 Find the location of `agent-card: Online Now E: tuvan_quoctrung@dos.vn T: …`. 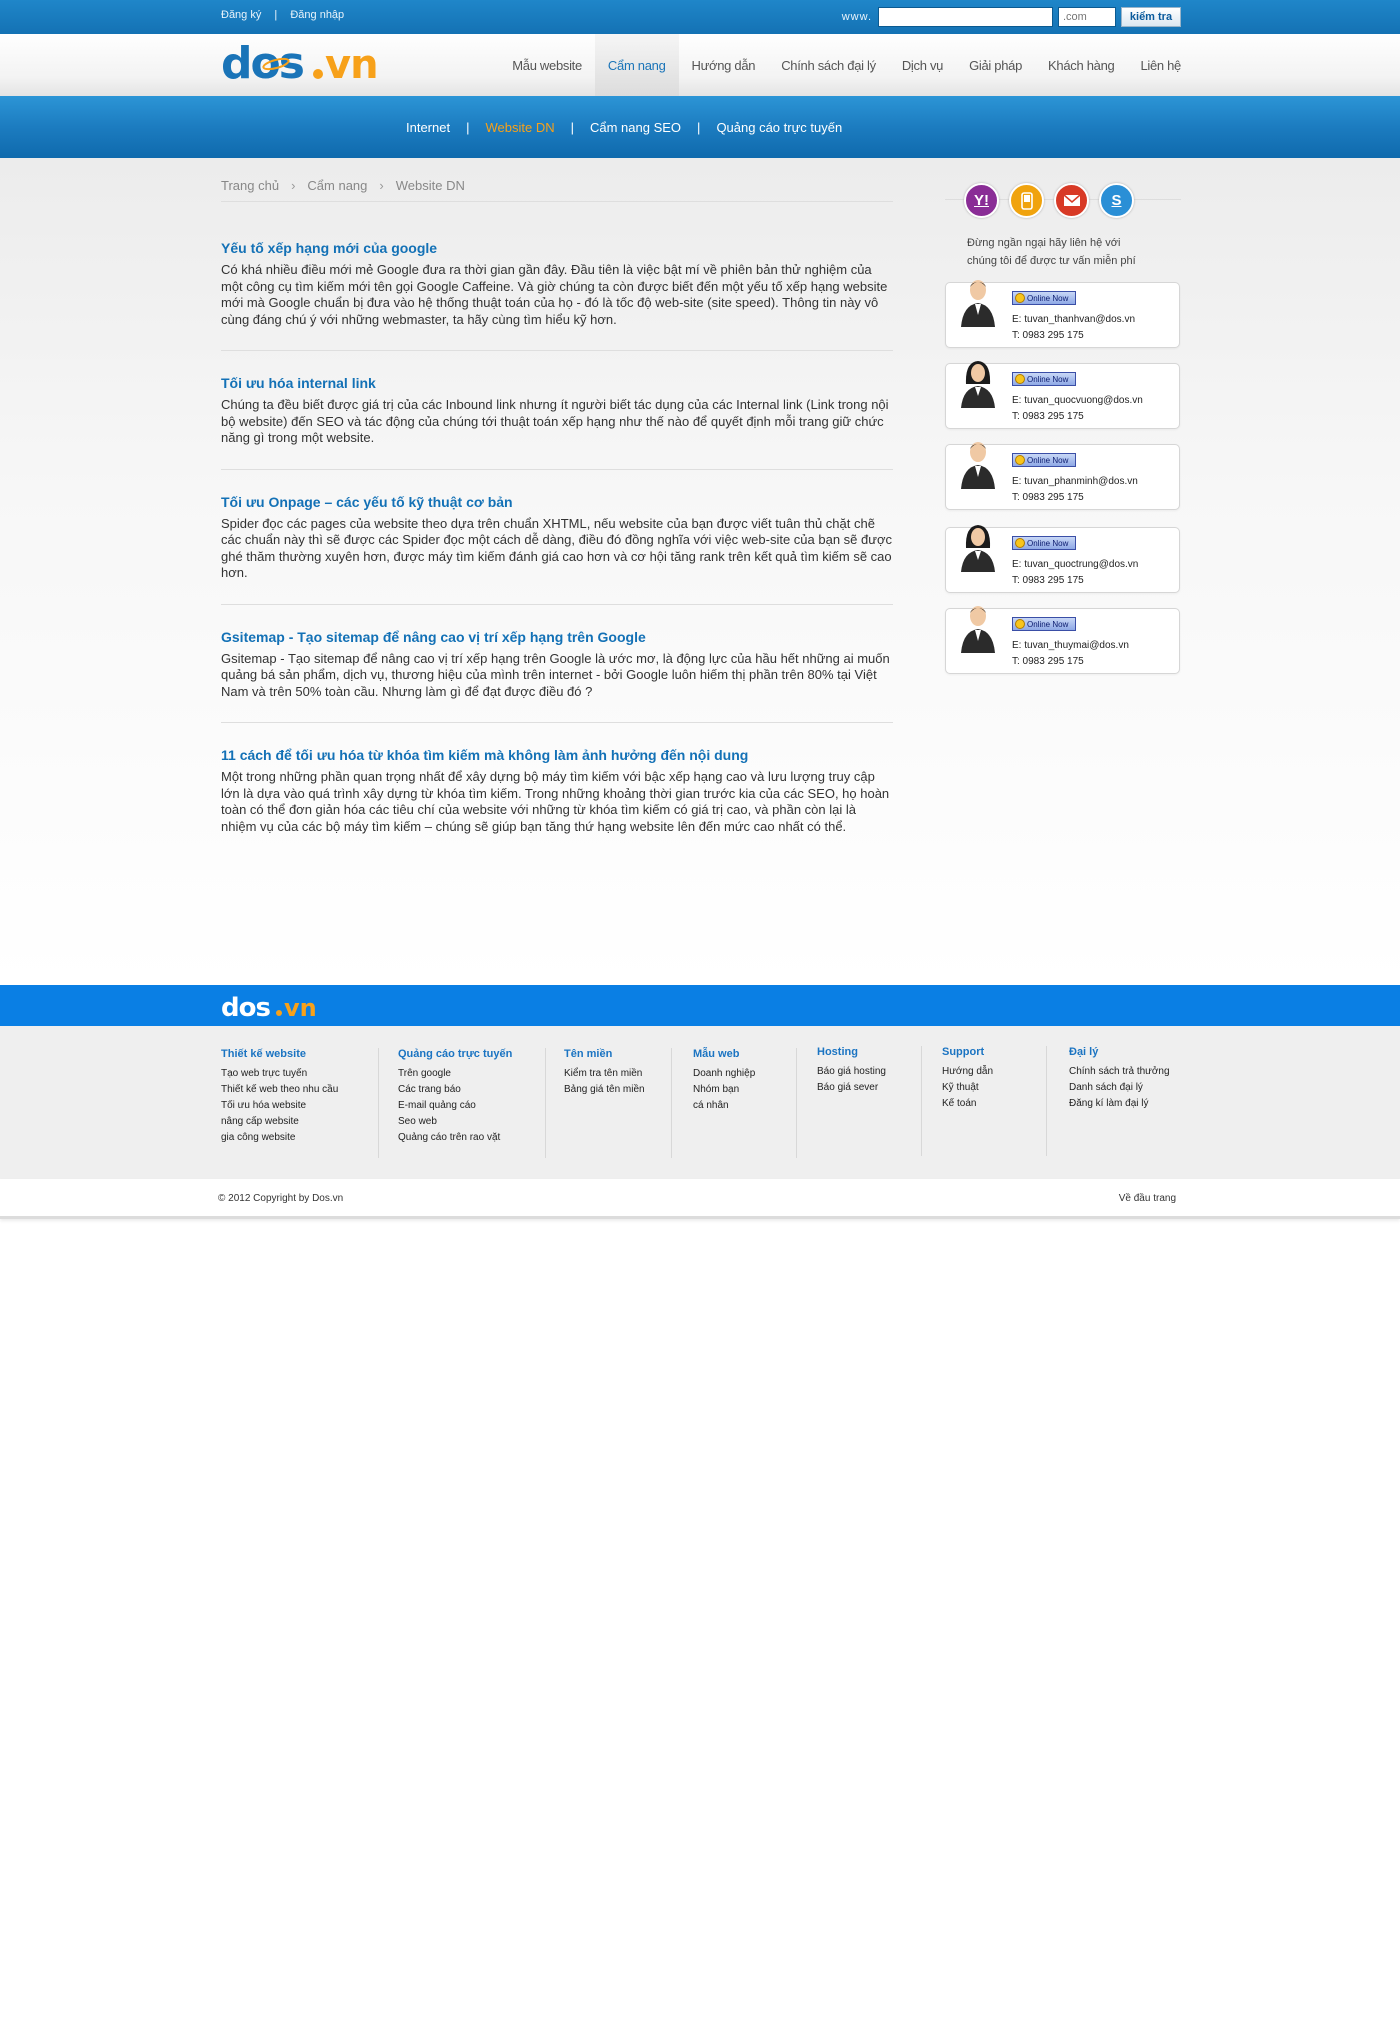

agent-card: Online Now E: tuvan_quoctrung@dos.vn T: … is located at coordinates (1062, 559).